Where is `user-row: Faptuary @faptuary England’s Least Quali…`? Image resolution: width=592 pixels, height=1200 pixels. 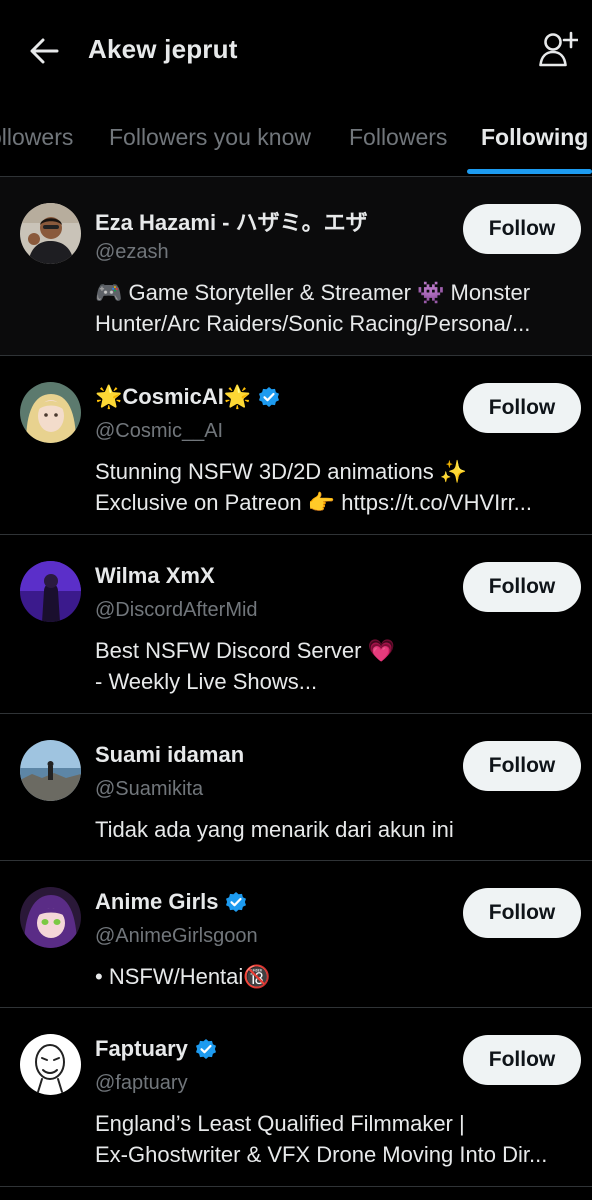
user-row: Faptuary @faptuary England’s Least Quali… is located at coordinates (296, 1097).